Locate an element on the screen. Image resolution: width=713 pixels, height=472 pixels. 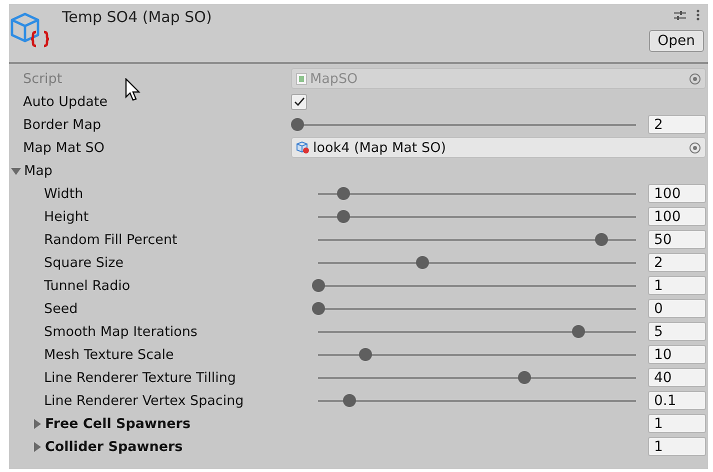
open-button: Open is located at coordinates (676, 41).